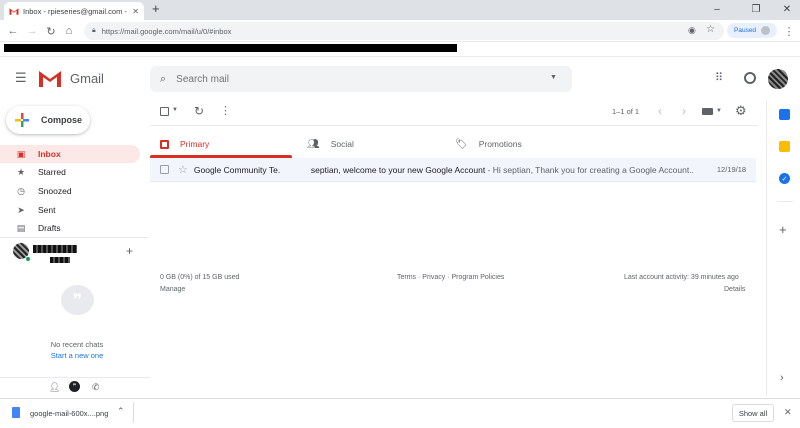 The height and width of the screenshot is (428, 800). What do you see at coordinates (237, 169) in the screenshot?
I see `email-sender: Google Community Te.` at bounding box center [237, 169].